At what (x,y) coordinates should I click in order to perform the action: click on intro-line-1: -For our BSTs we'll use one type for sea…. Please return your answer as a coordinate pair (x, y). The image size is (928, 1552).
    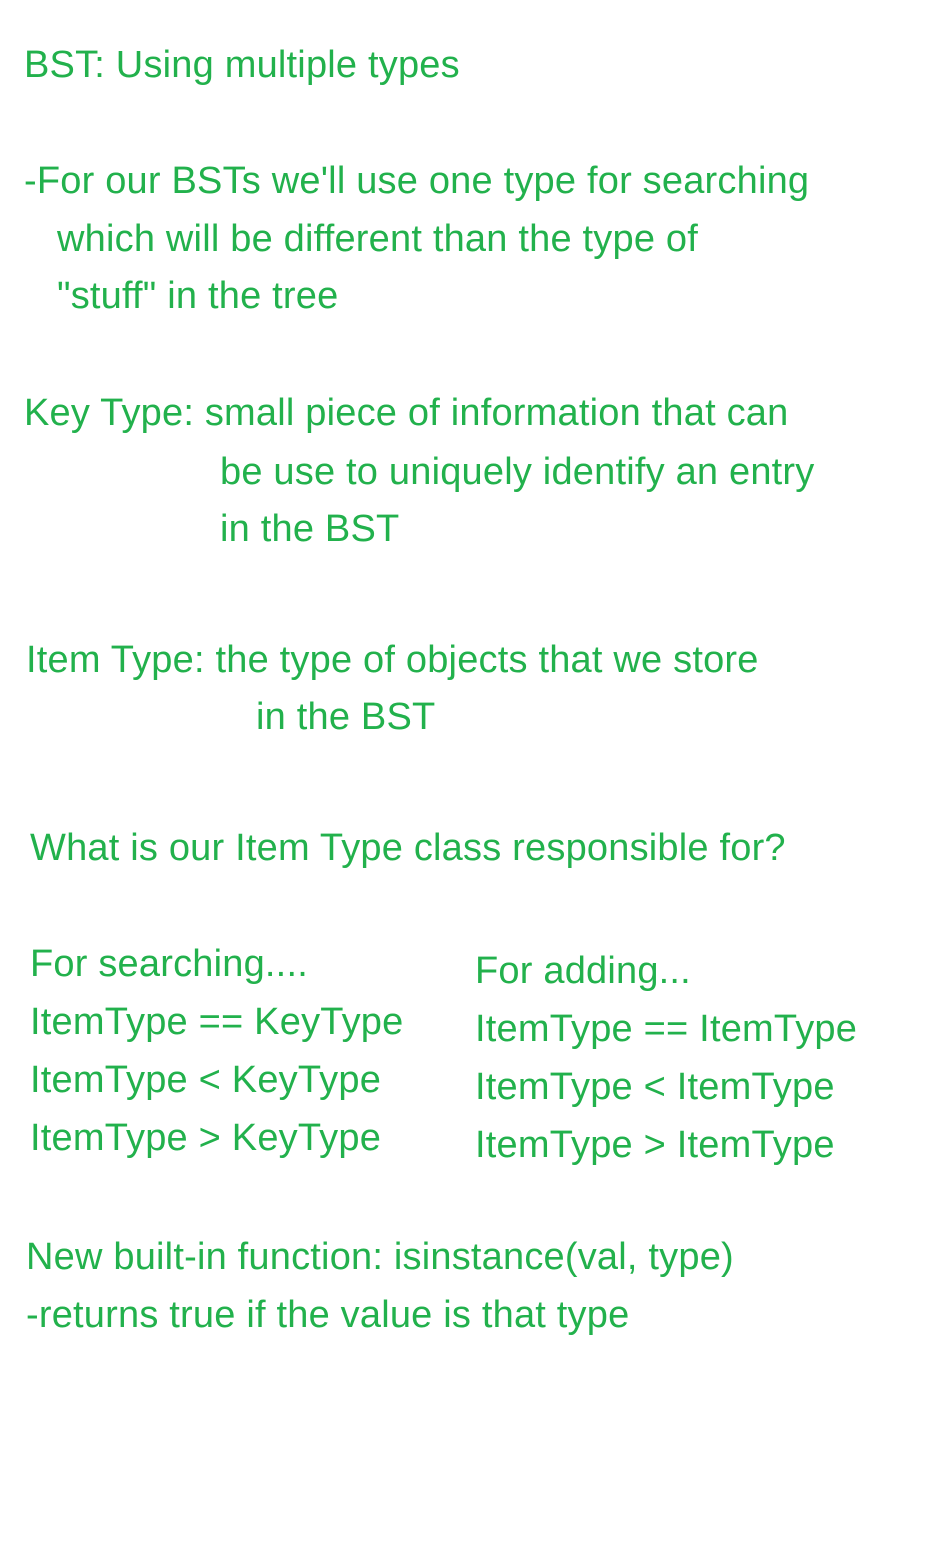
    Looking at the image, I should click on (417, 181).